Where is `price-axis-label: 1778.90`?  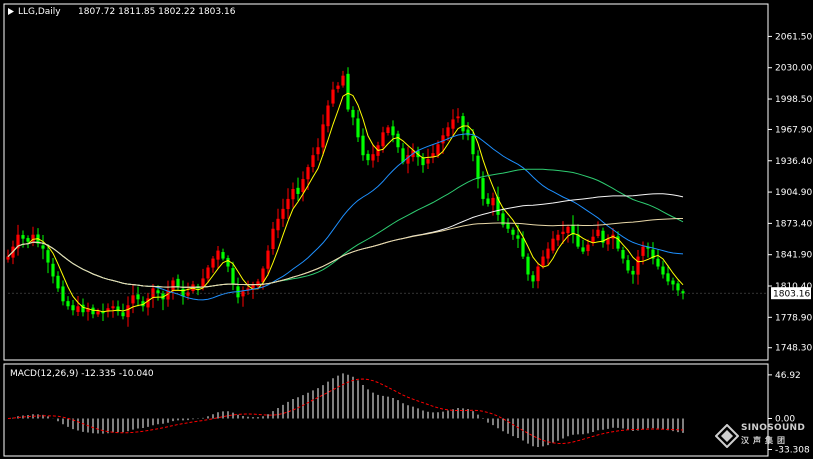
price-axis-label: 1778.90 is located at coordinates (793, 318).